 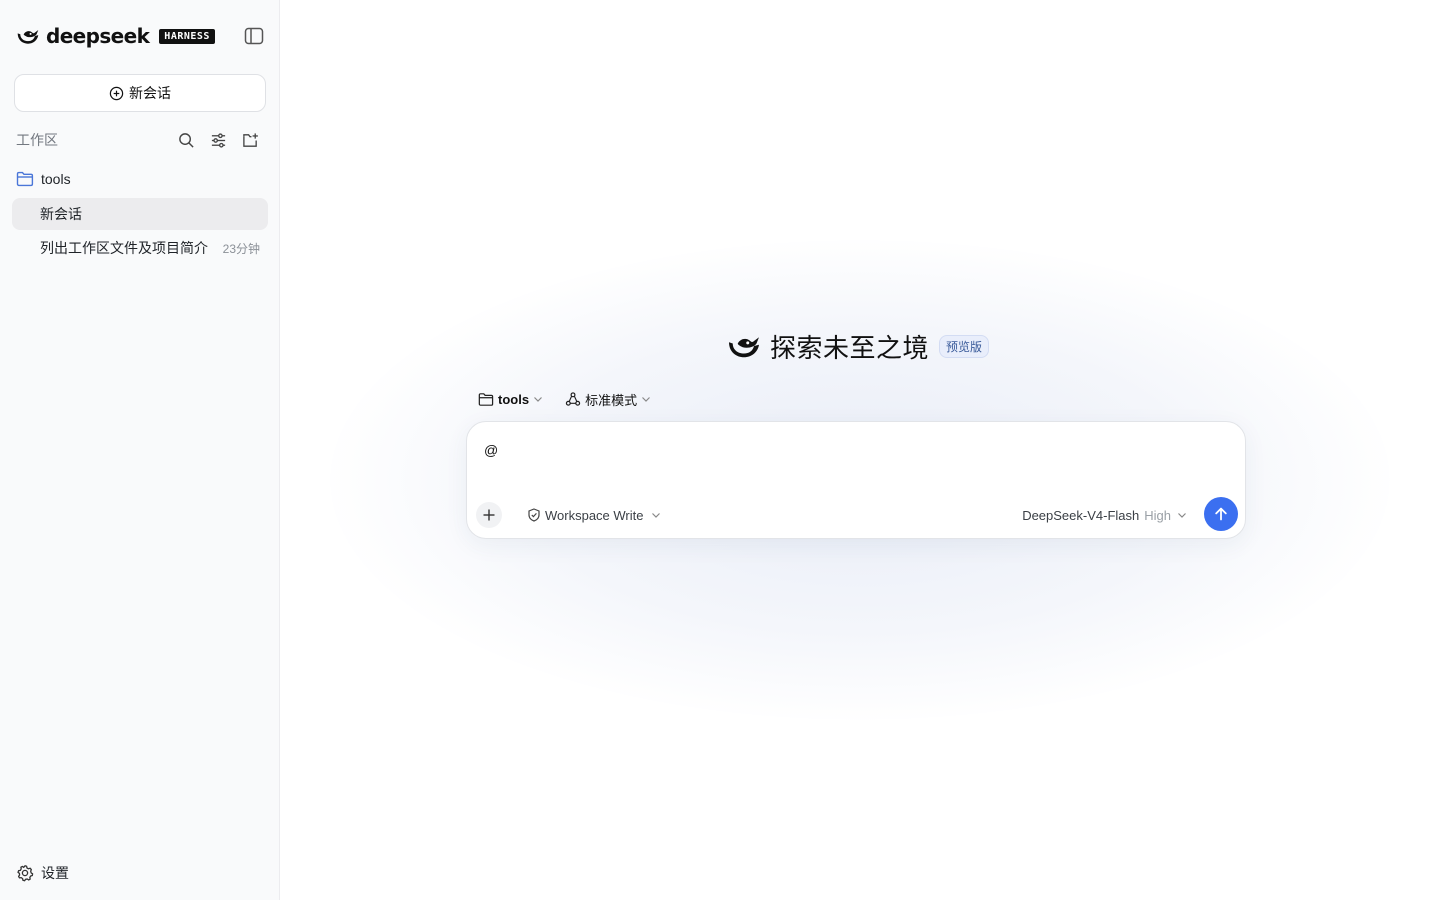 I want to click on session-item: 列出工作区文件及项目简介 23分钟, so click(x=140, y=248).